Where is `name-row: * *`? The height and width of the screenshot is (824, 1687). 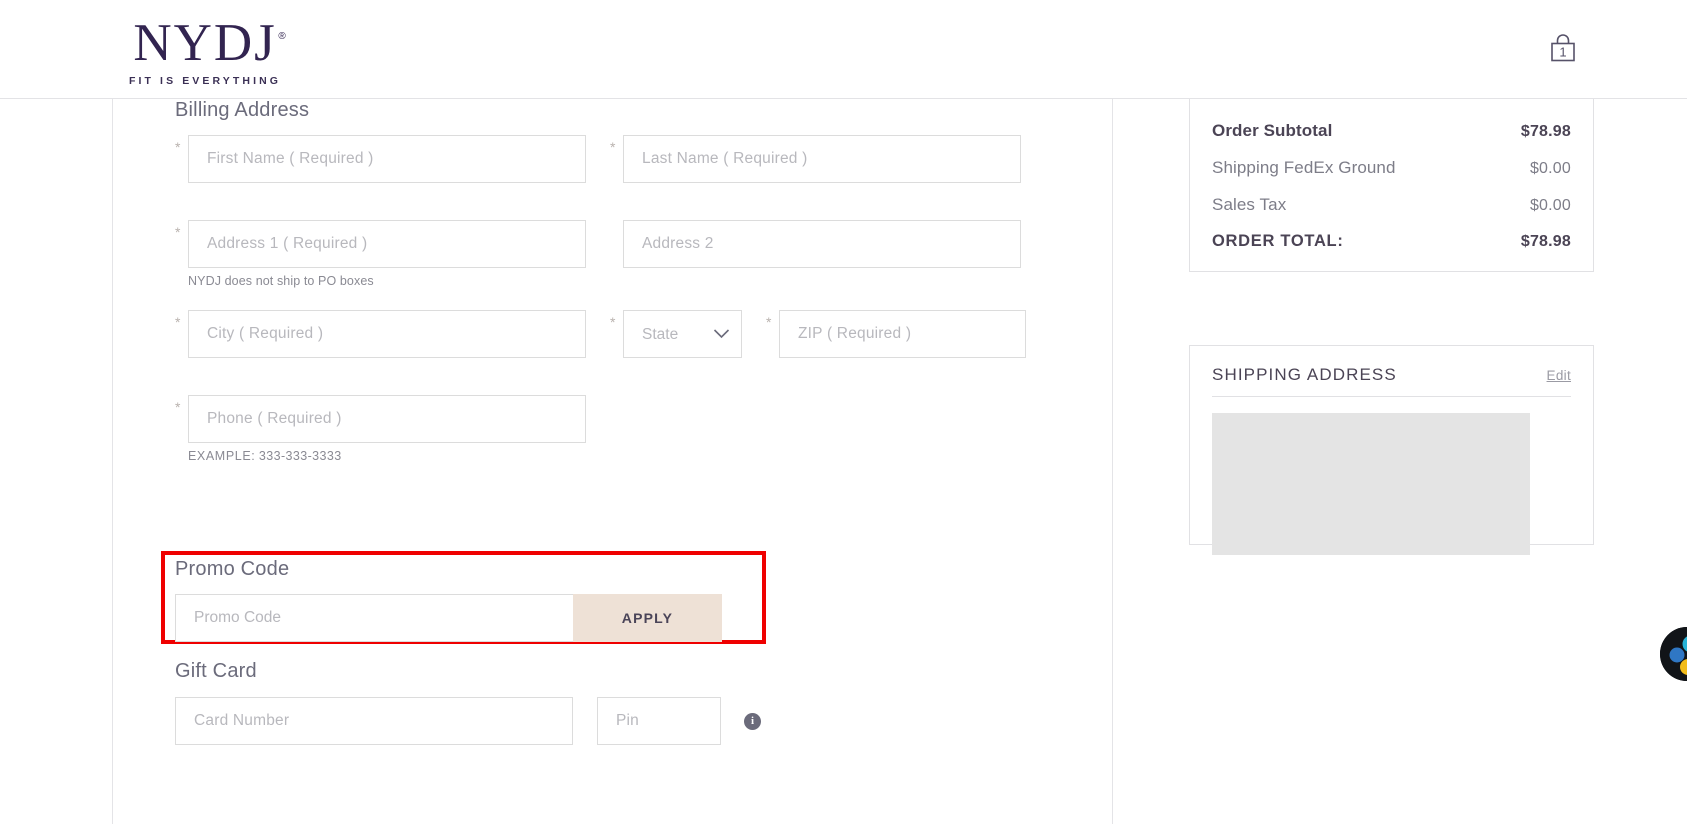 name-row: * * is located at coordinates (615, 159).